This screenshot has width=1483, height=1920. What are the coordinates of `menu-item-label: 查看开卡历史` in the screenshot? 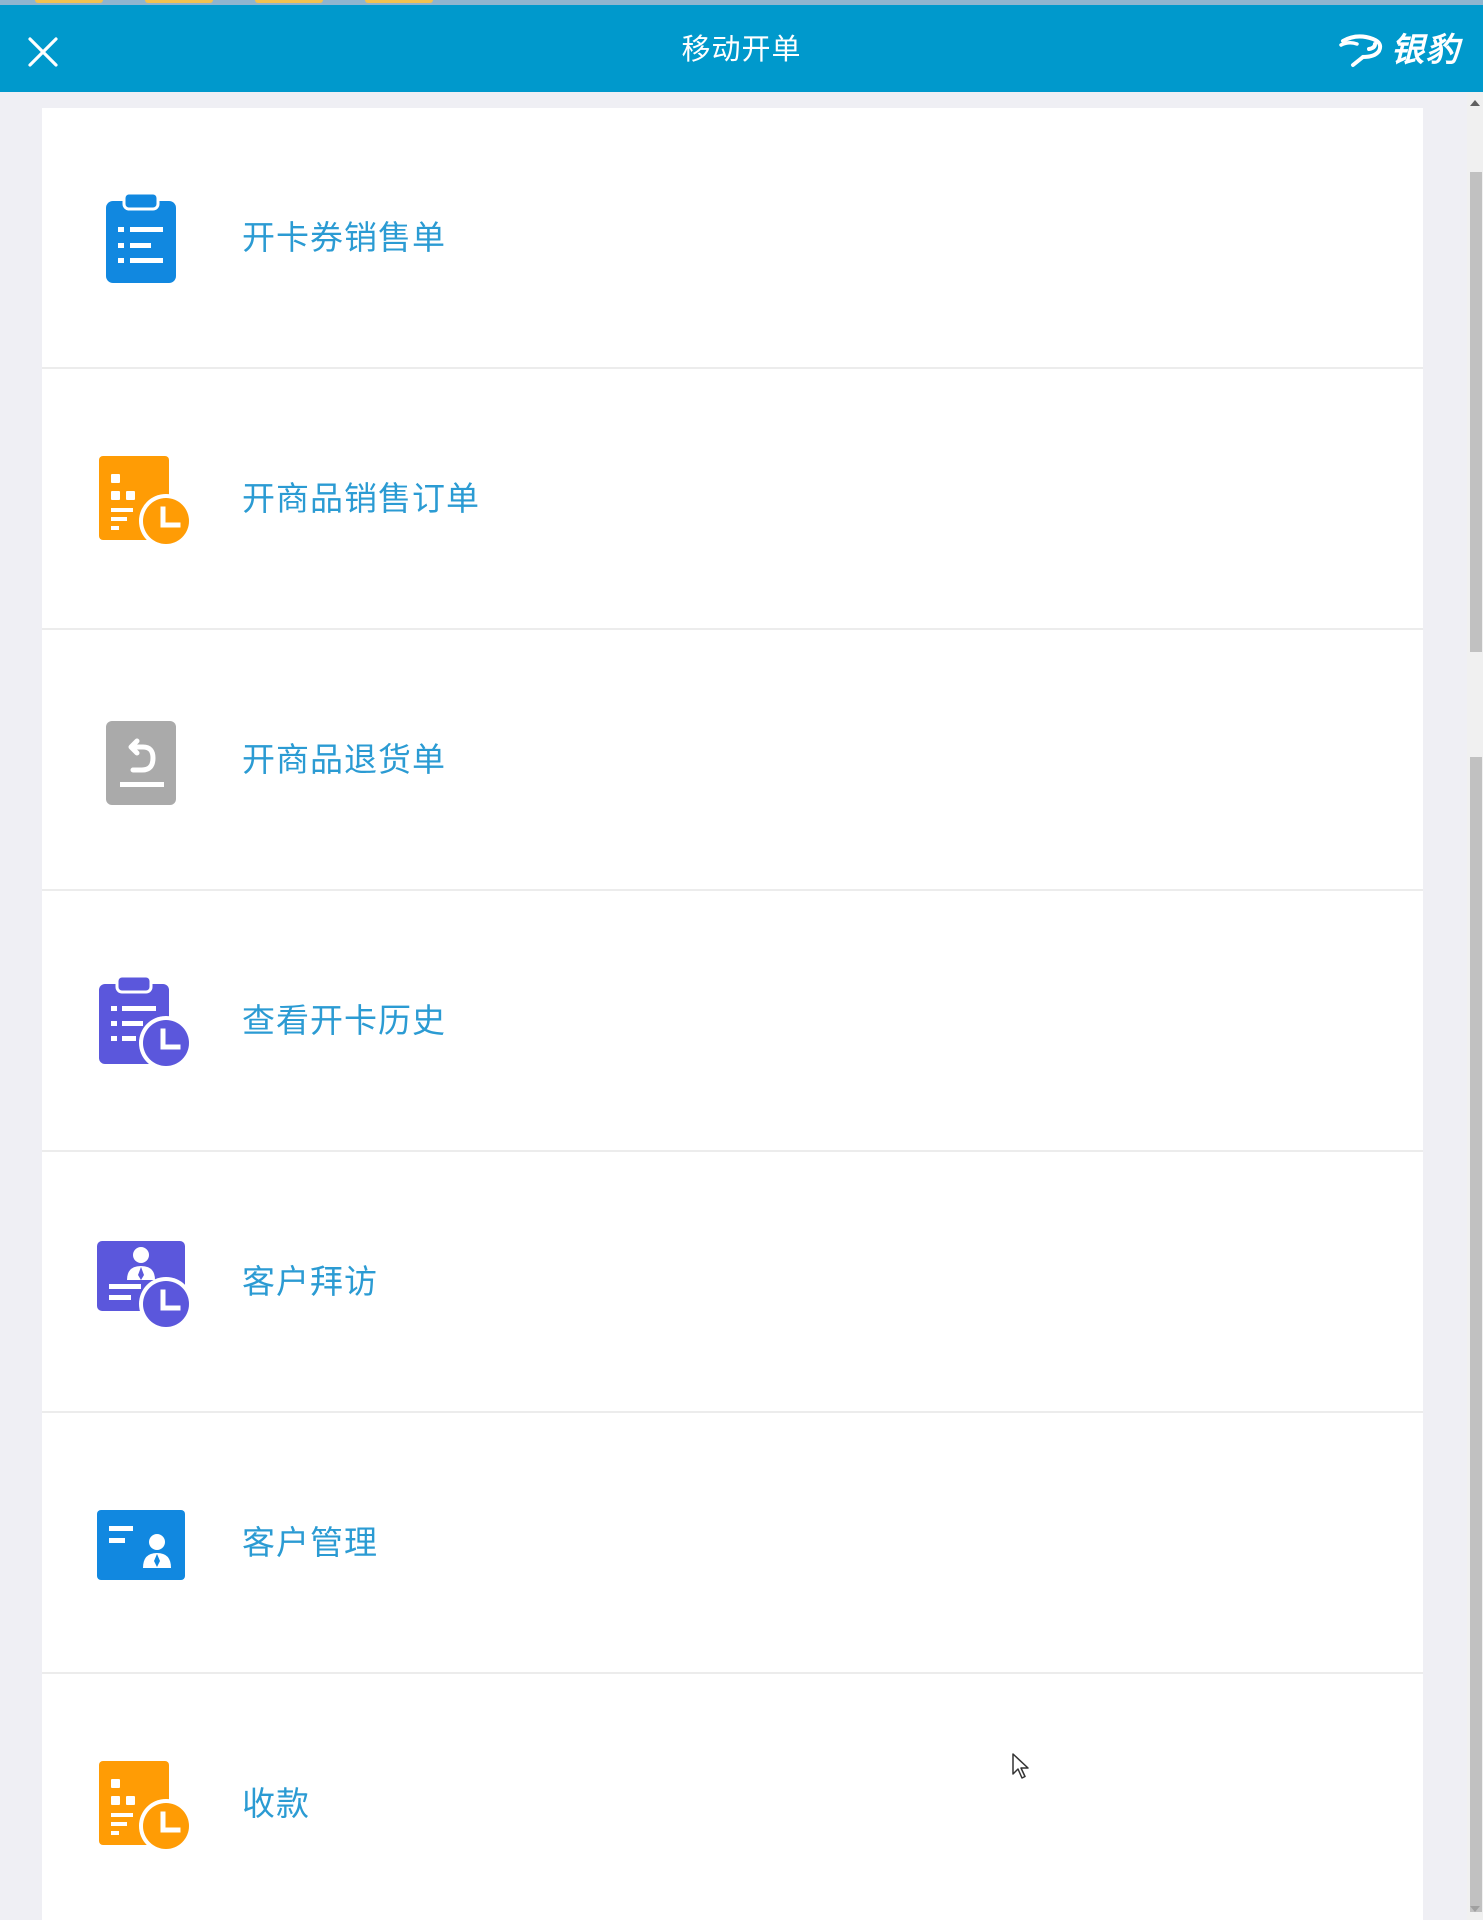 It's located at (344, 1020).